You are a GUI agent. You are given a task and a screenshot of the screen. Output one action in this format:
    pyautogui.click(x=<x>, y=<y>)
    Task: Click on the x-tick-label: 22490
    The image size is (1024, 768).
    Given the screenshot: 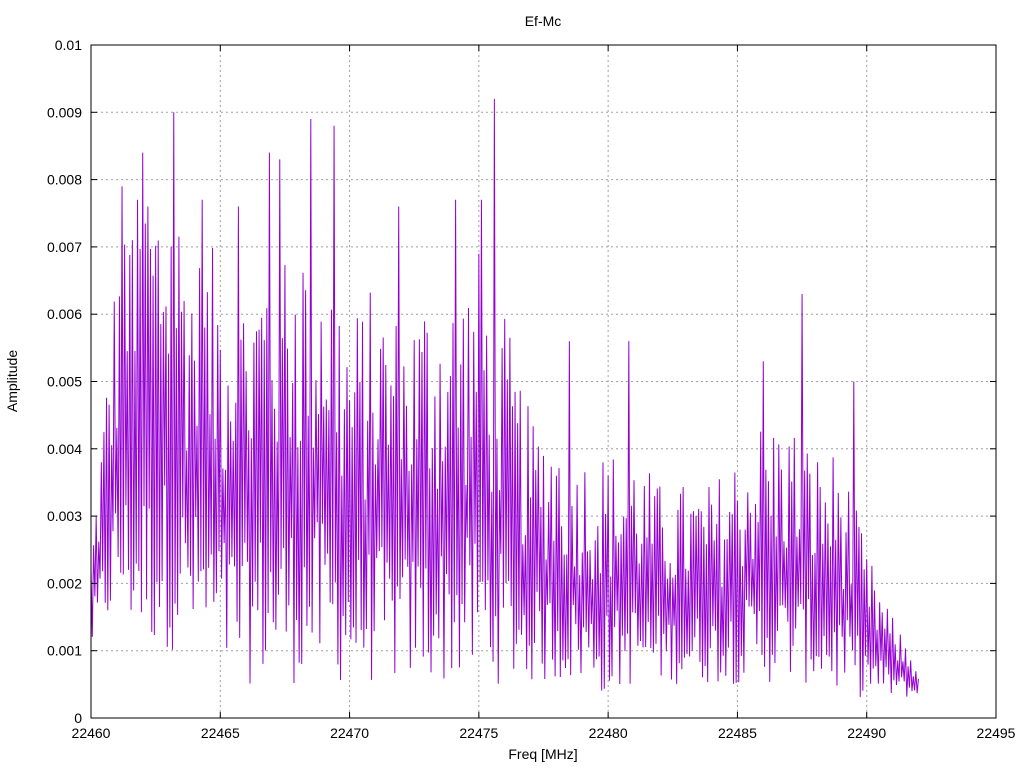 What is the action you would take?
    pyautogui.click(x=866, y=733)
    